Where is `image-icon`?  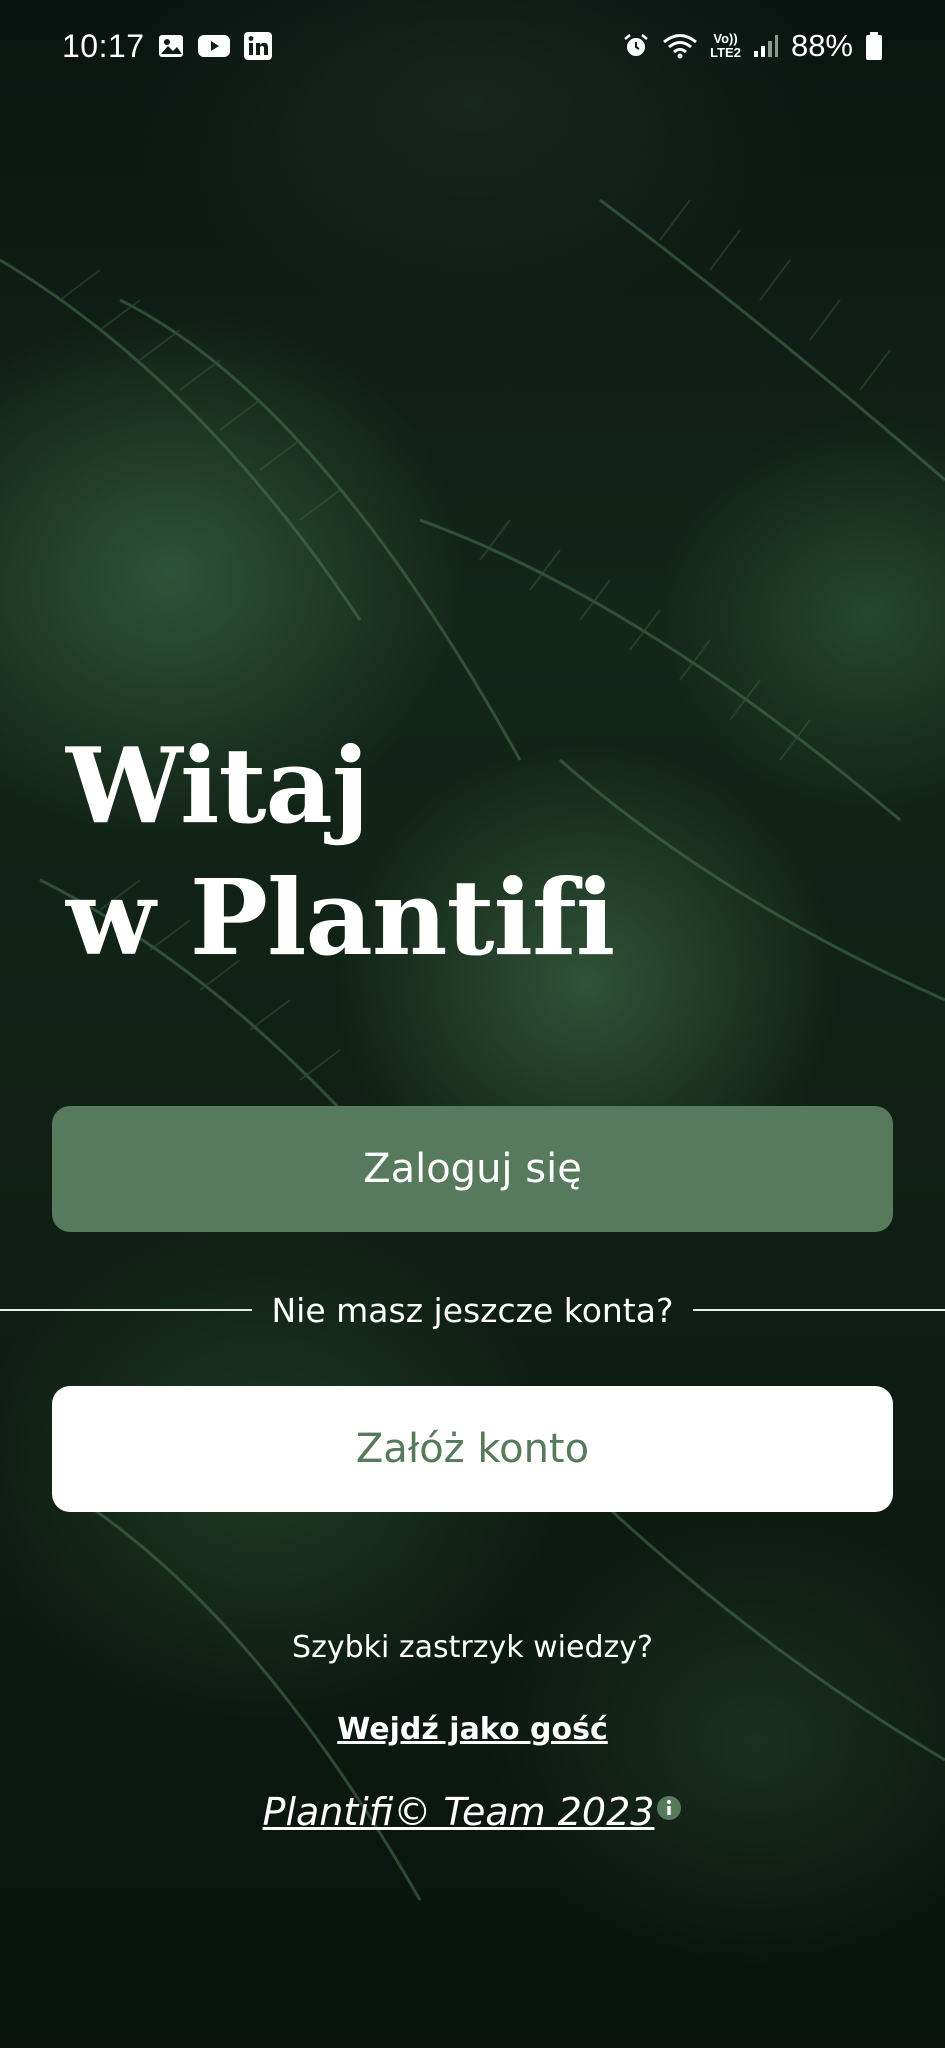 image-icon is located at coordinates (171, 46).